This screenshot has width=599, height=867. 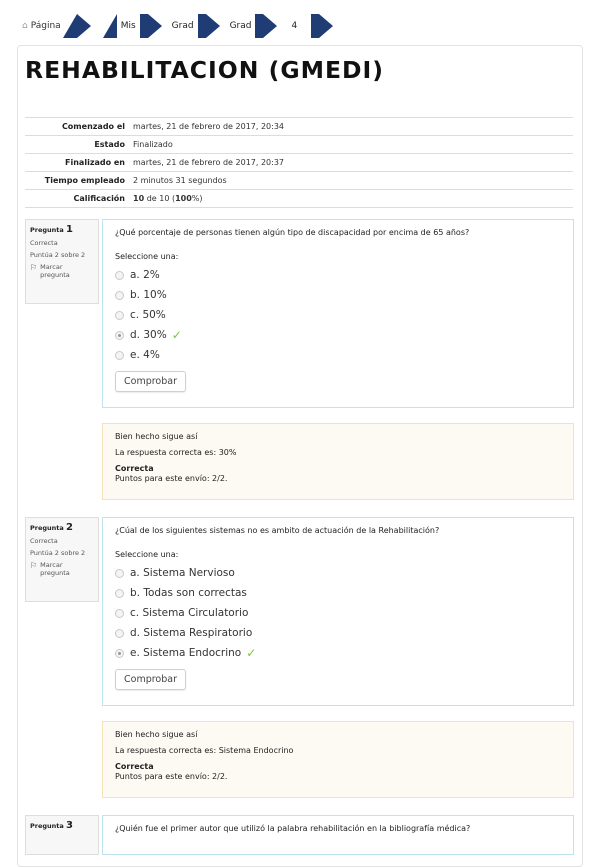 What do you see at coordinates (338, 593) in the screenshot?
I see `answer-option: b. Todas son correctas` at bounding box center [338, 593].